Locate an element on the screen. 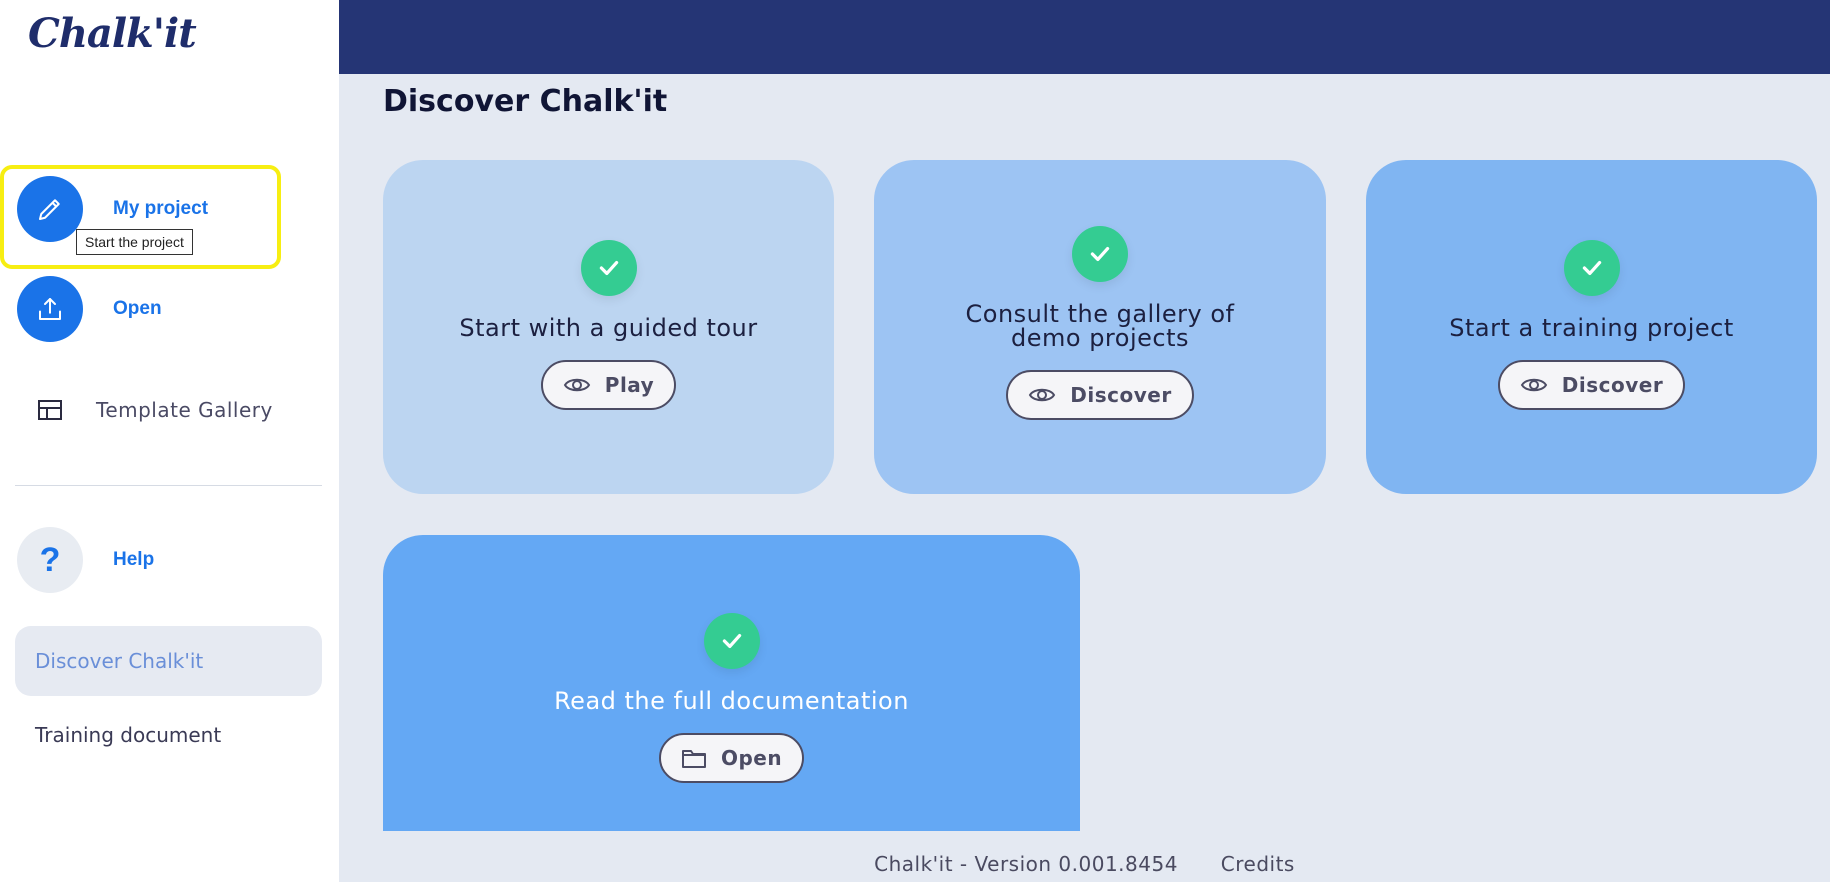  card-text: Read the full documentation is located at coordinates (731, 701).